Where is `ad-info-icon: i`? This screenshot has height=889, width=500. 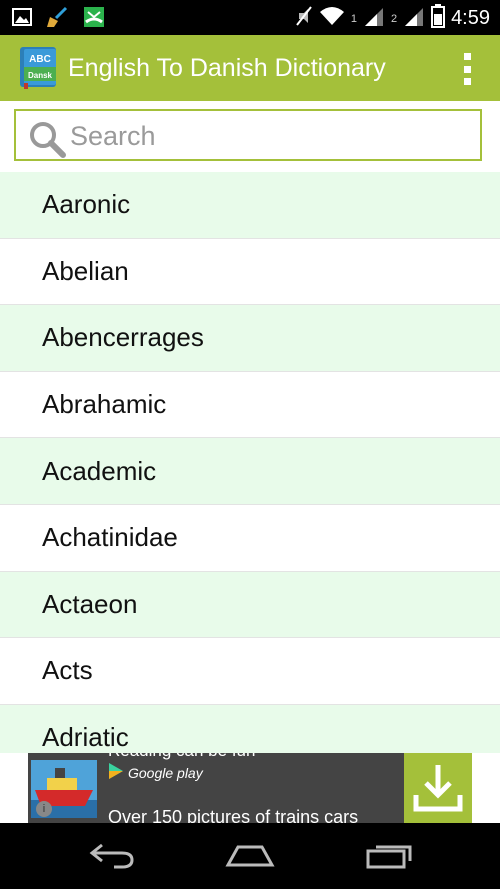
ad-info-icon: i is located at coordinates (44, 809).